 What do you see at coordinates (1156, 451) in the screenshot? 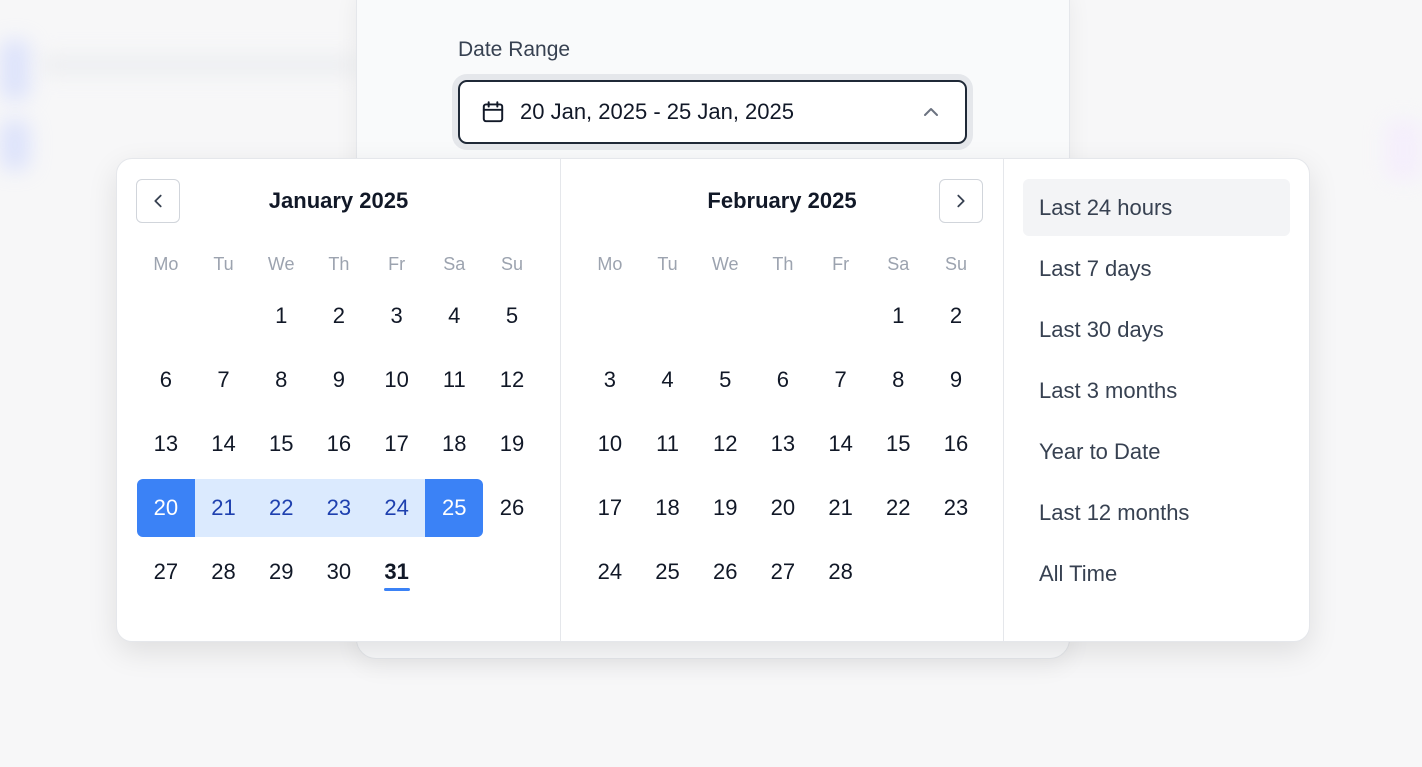
I see `preset-option: Year to Date` at bounding box center [1156, 451].